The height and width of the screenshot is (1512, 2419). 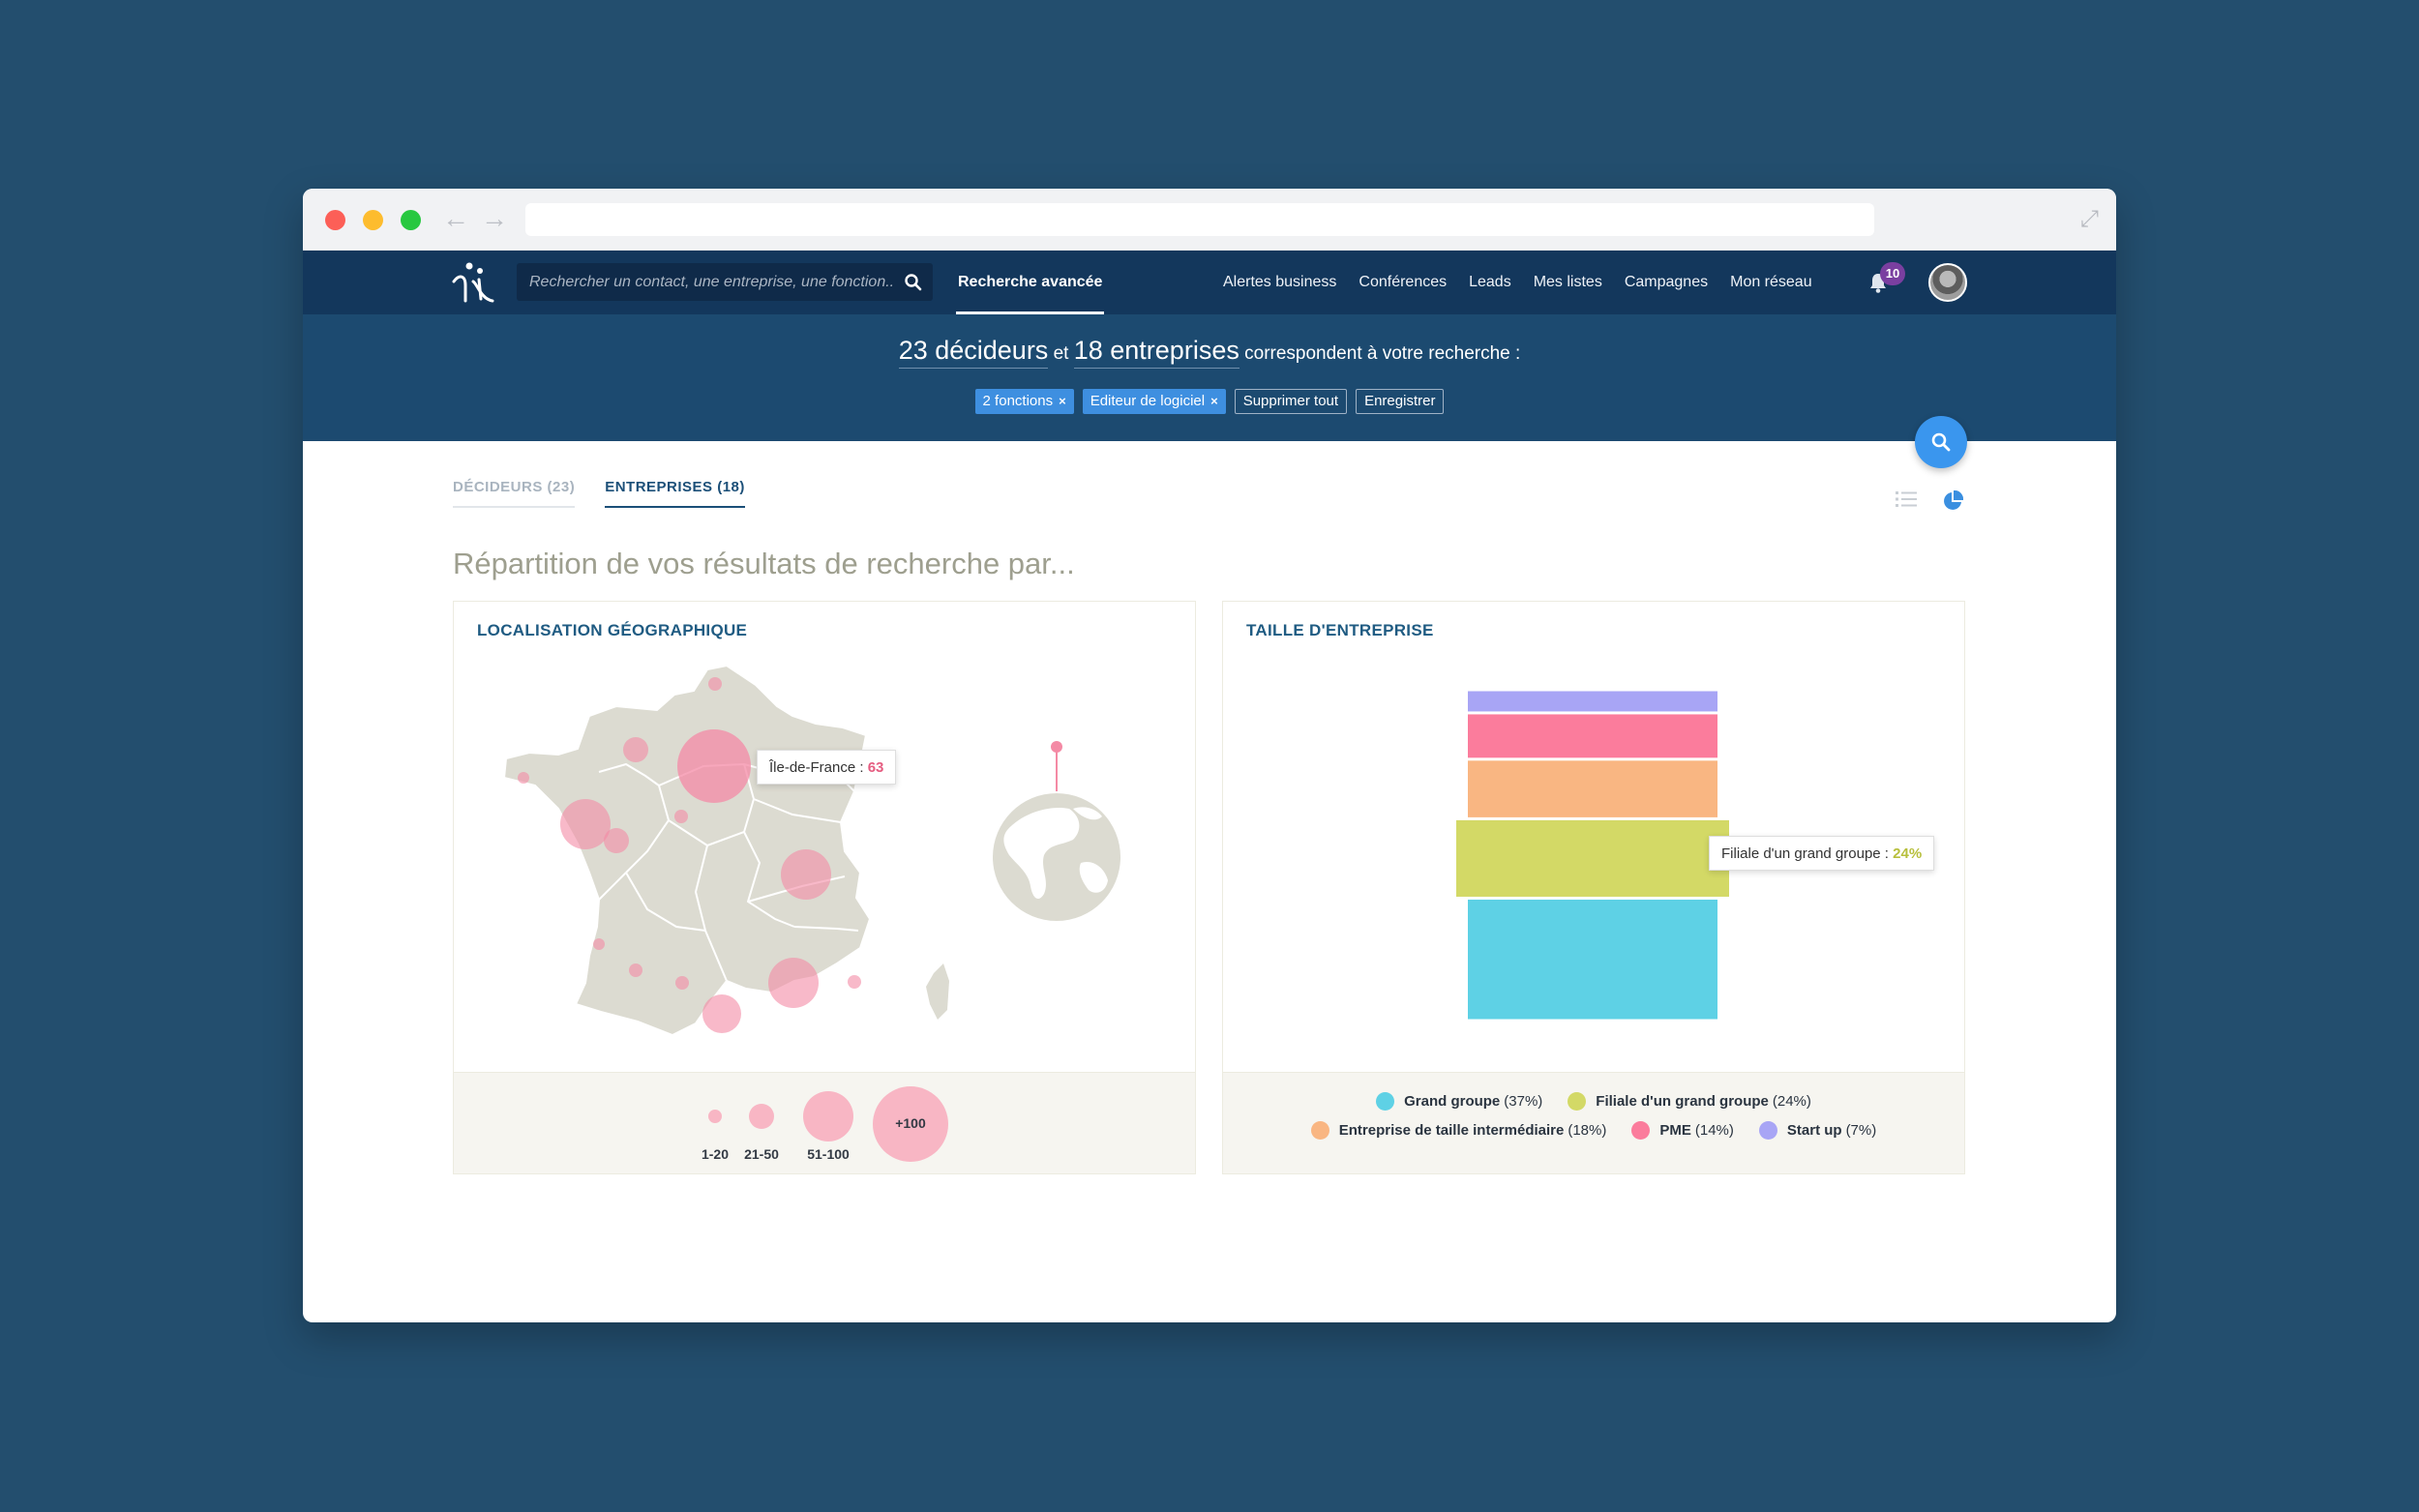 What do you see at coordinates (1908, 854) in the screenshot?
I see `chart-tooltip-value: 24%` at bounding box center [1908, 854].